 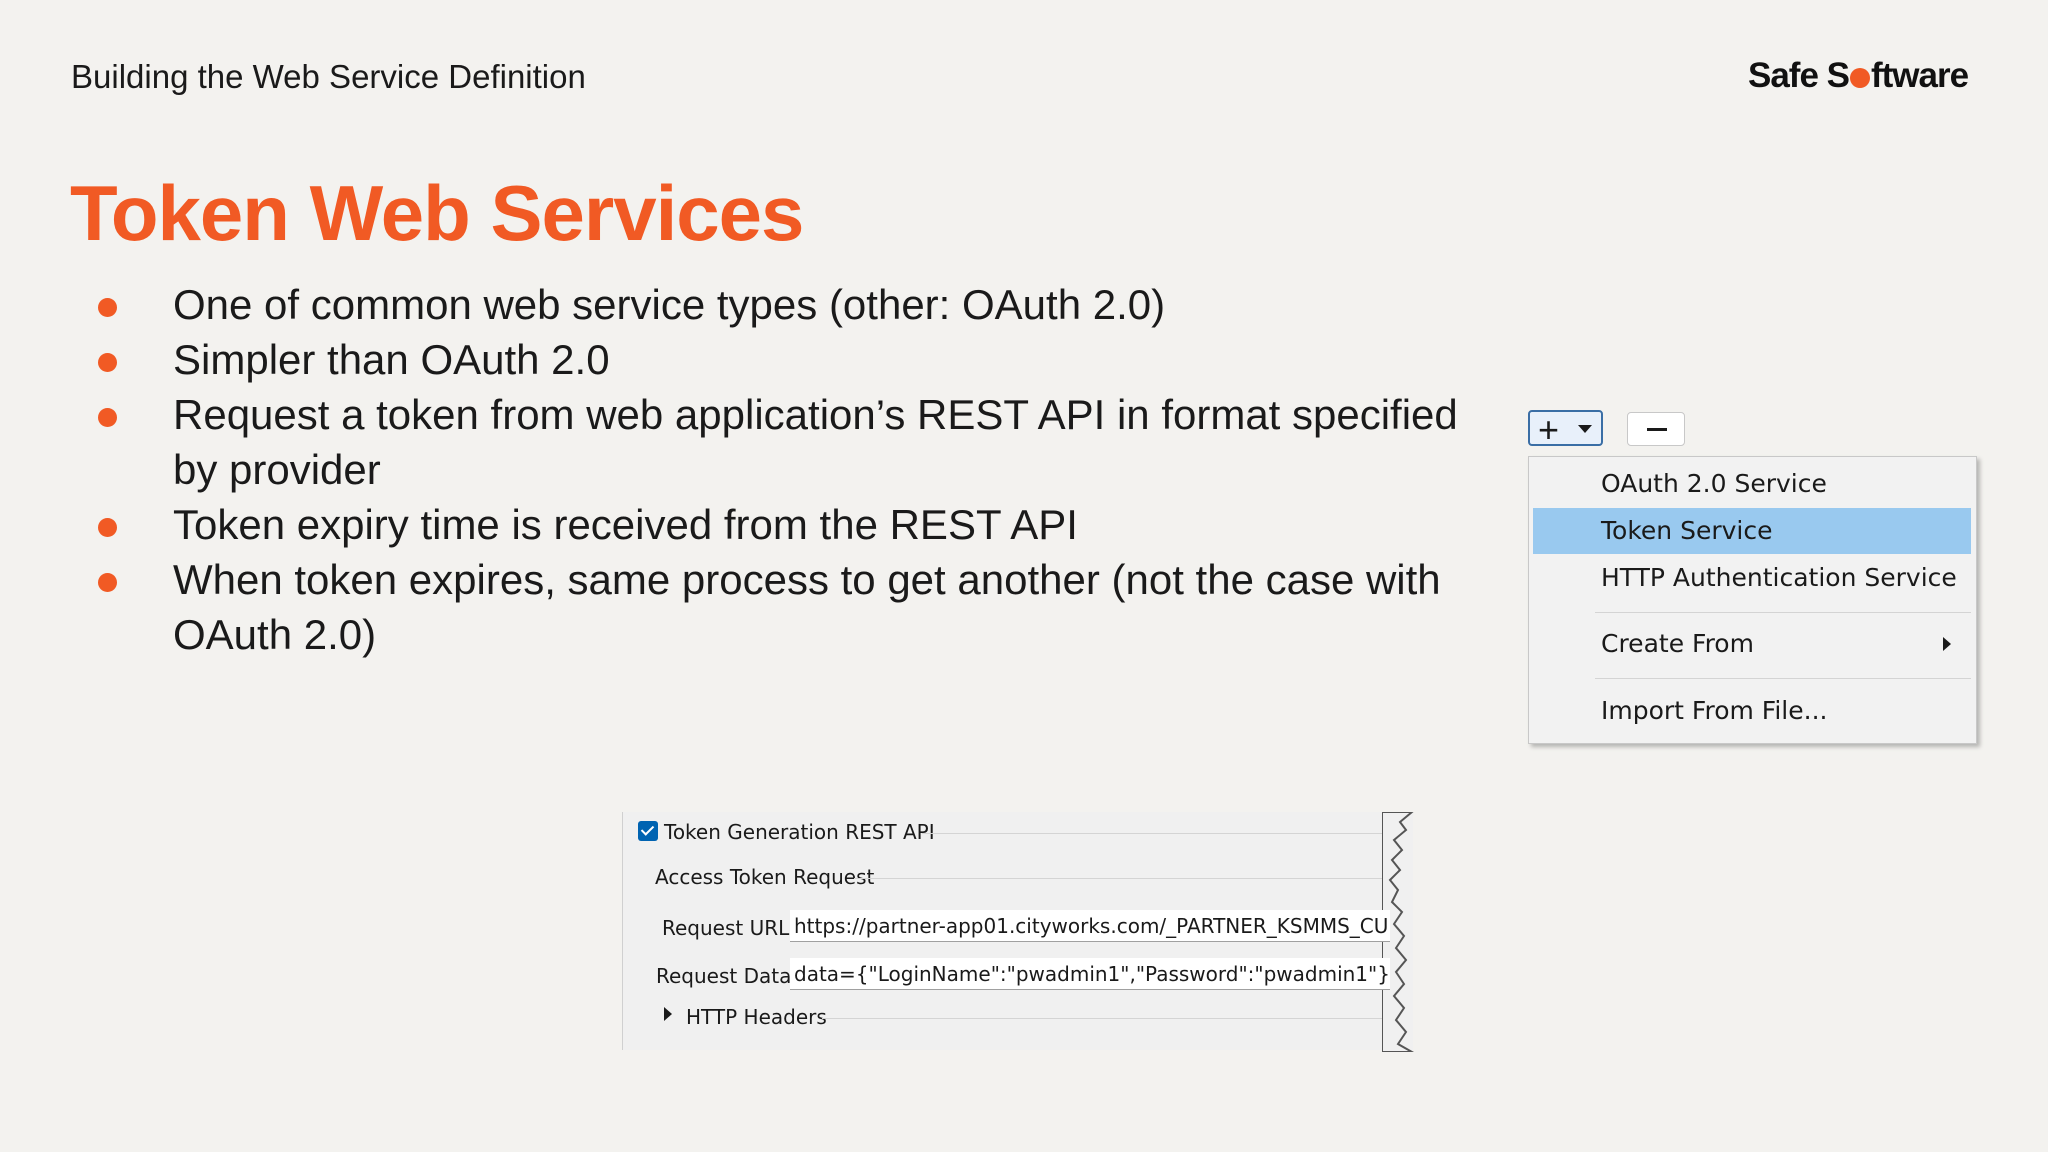 What do you see at coordinates (1920, 75) in the screenshot?
I see `logo-text-part2: ftware` at bounding box center [1920, 75].